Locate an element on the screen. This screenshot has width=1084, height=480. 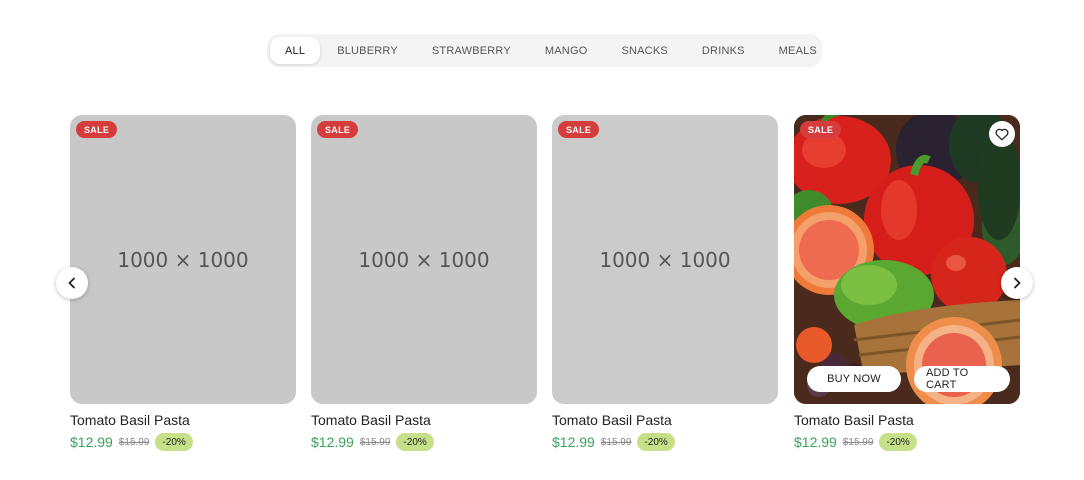
tab-bluberry: BLUBERRY is located at coordinates (367, 50).